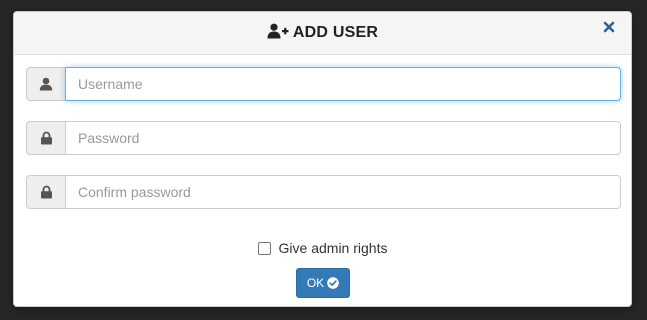  What do you see at coordinates (280, 33) in the screenshot?
I see `user-plus-icon` at bounding box center [280, 33].